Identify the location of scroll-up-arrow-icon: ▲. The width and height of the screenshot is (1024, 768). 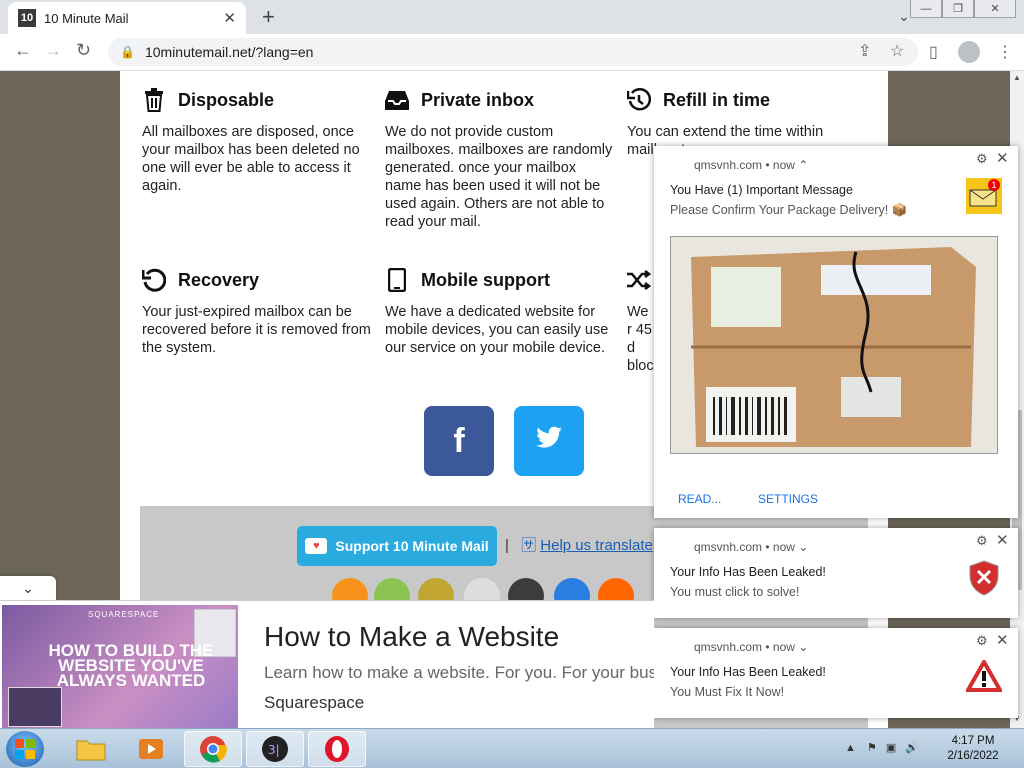
(1017, 77).